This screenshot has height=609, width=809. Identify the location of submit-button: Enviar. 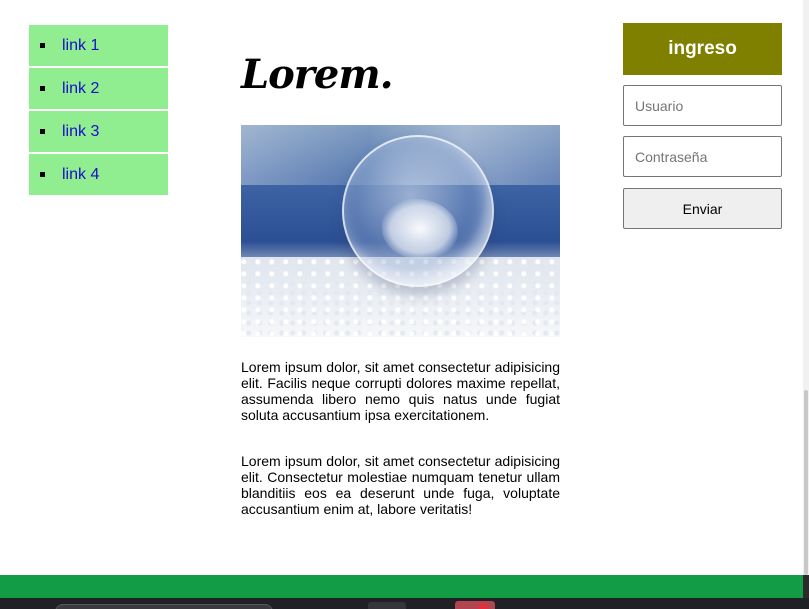
(702, 208).